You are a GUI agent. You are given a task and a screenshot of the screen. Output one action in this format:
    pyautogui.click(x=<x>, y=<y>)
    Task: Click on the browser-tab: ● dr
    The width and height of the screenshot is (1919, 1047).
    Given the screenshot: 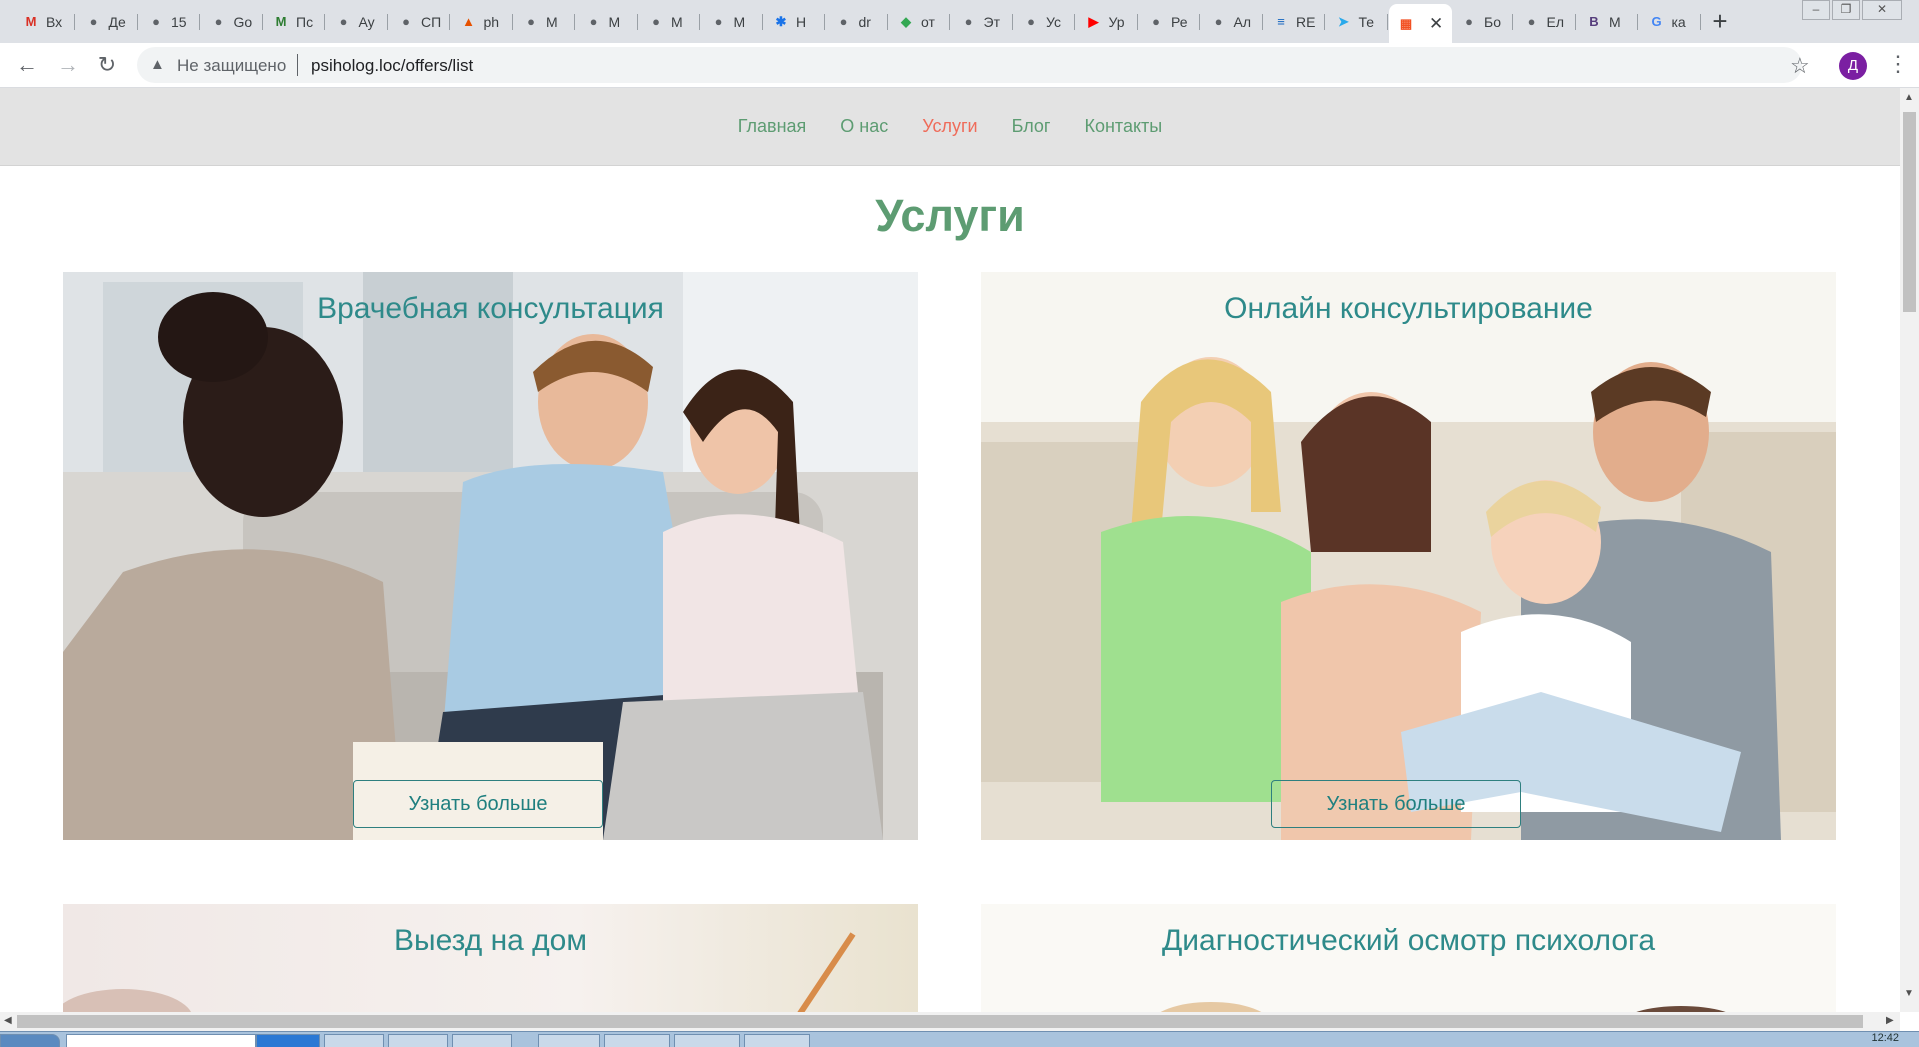 What is the action you would take?
    pyautogui.click(x=857, y=21)
    